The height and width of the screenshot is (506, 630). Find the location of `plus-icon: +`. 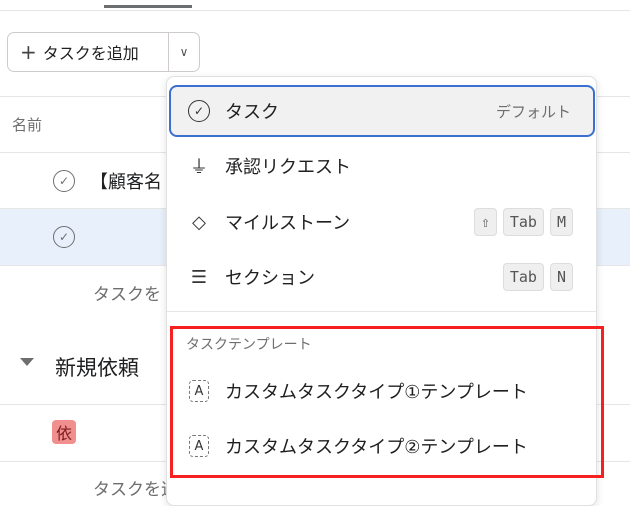

plus-icon: + is located at coordinates (28, 52).